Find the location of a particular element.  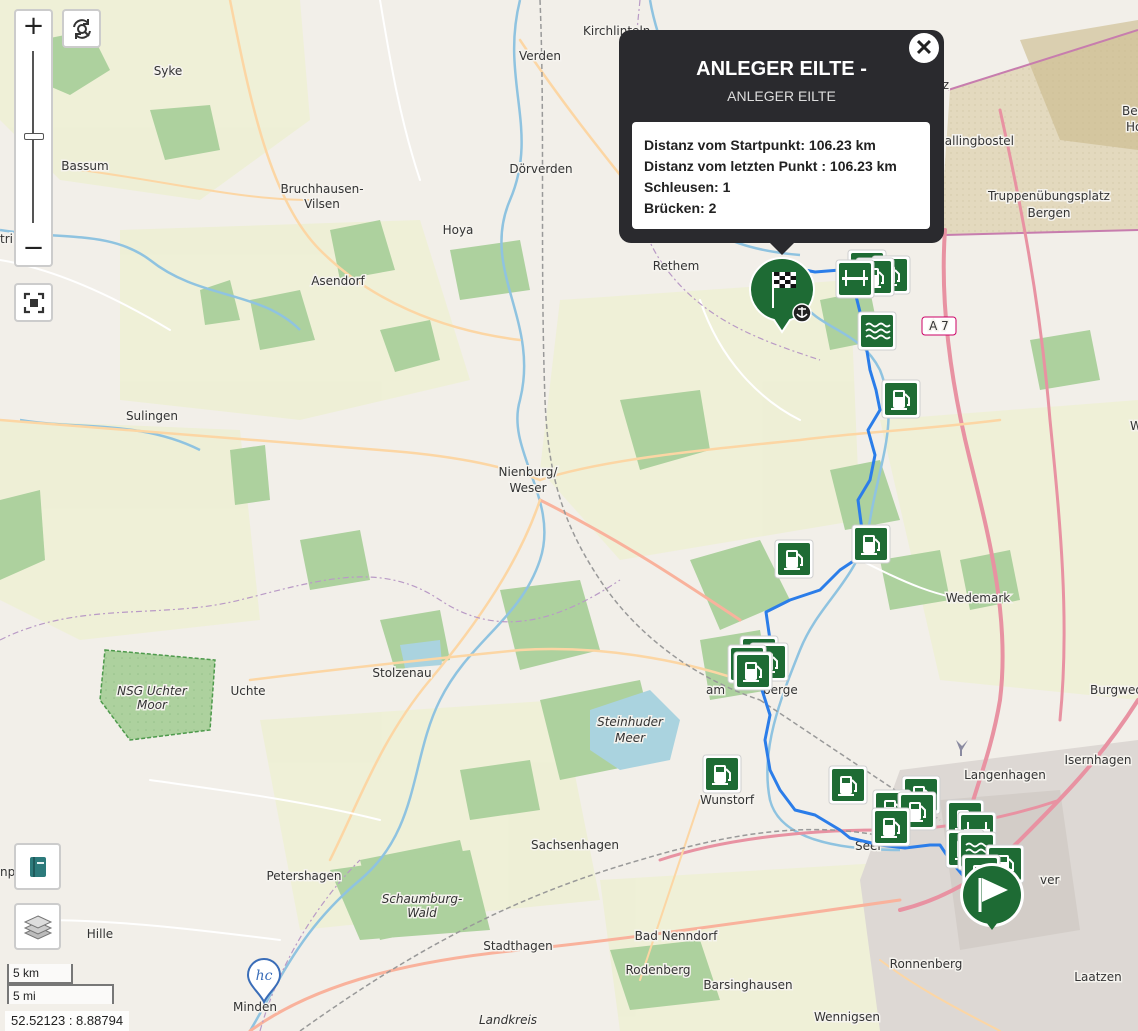

place-label: Petershagen is located at coordinates (303, 876).